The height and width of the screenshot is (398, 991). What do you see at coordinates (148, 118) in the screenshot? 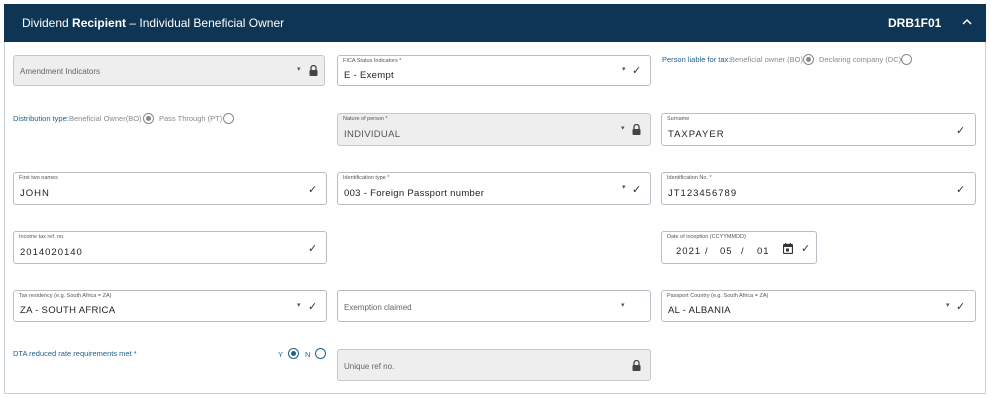
I see `distribution-radio-bo` at bounding box center [148, 118].